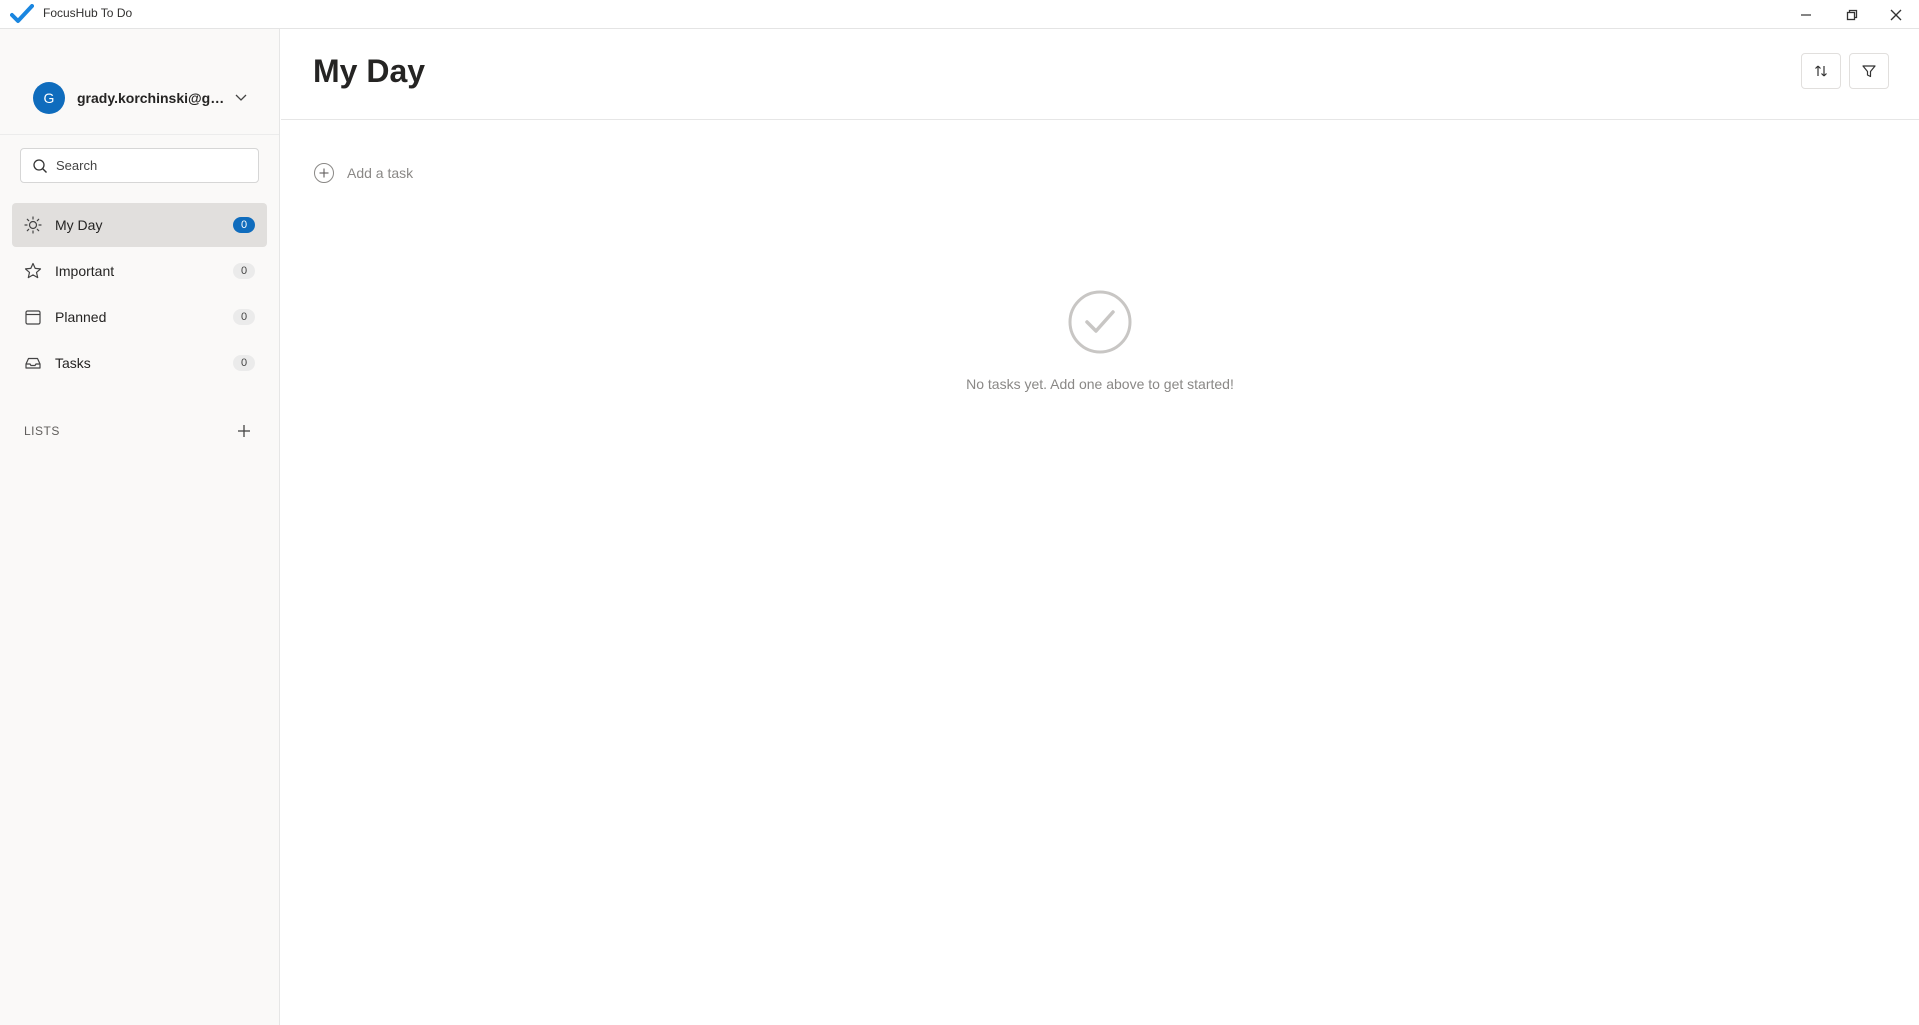 The height and width of the screenshot is (1025, 1919). Describe the element at coordinates (151, 165) in the screenshot. I see `search-input` at that location.